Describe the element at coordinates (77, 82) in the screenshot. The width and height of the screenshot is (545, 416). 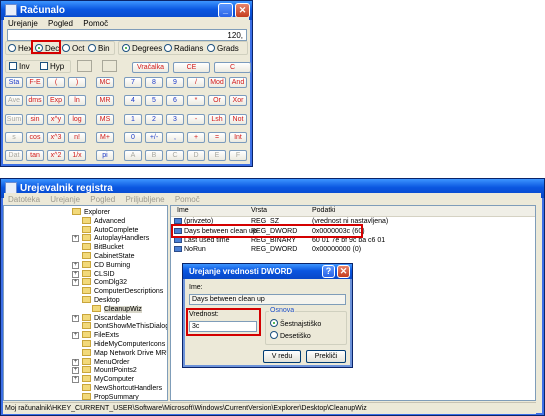
I see `calc-key-_-button: )` at that location.